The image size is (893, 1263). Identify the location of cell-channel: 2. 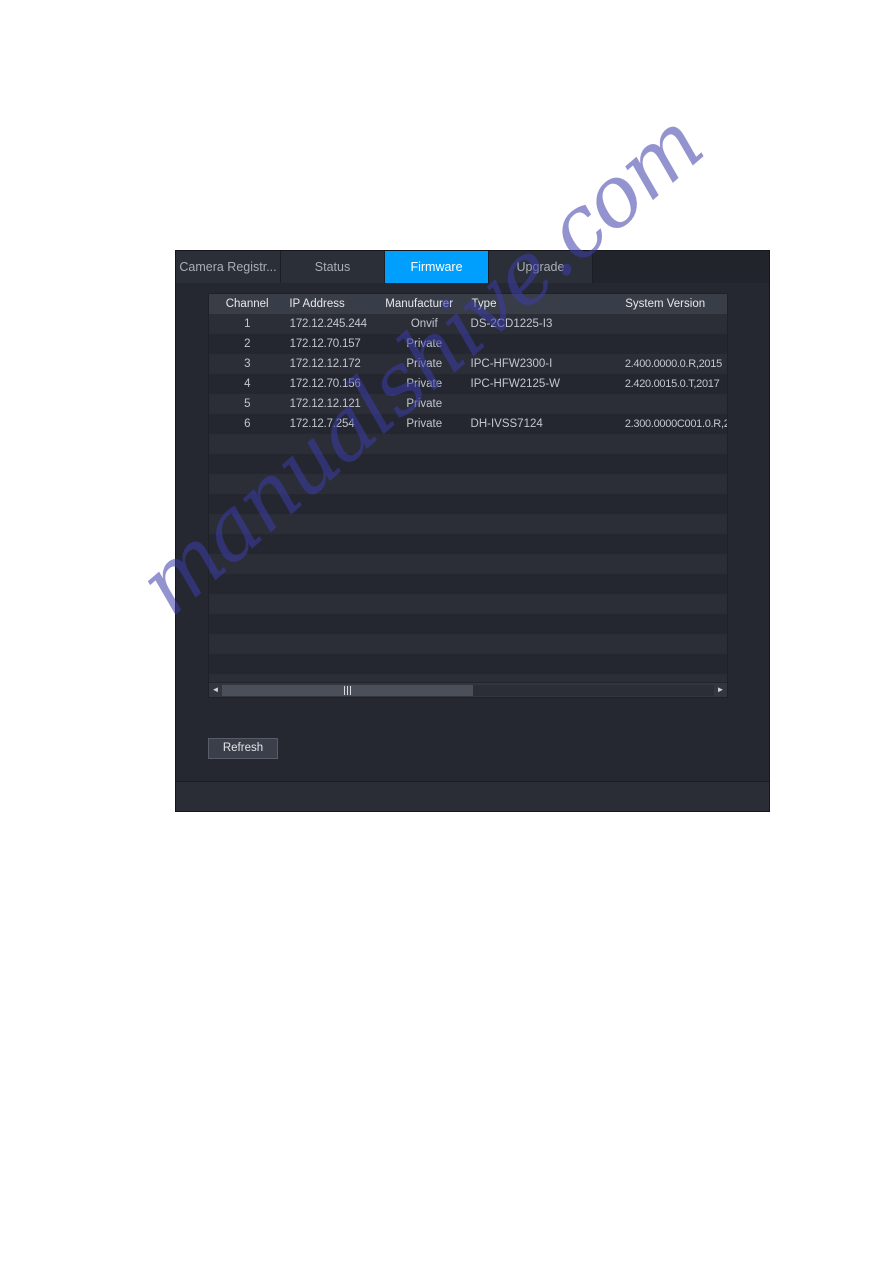
(247, 344).